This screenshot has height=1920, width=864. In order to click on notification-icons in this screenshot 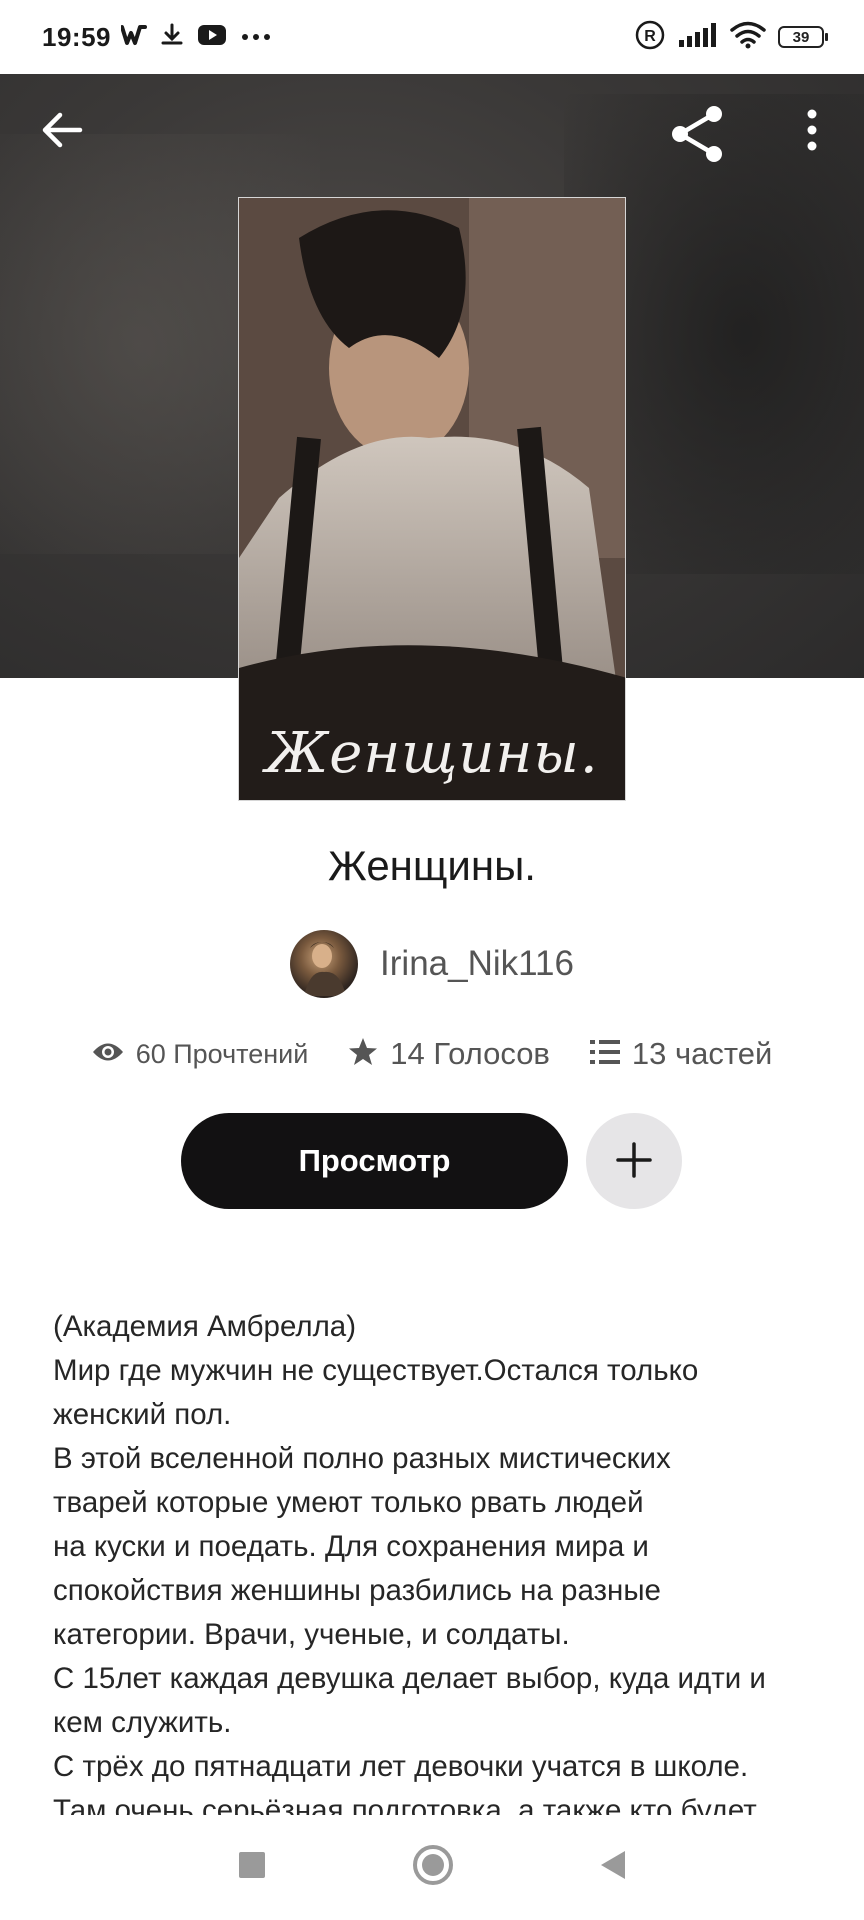, I will do `click(195, 37)`.